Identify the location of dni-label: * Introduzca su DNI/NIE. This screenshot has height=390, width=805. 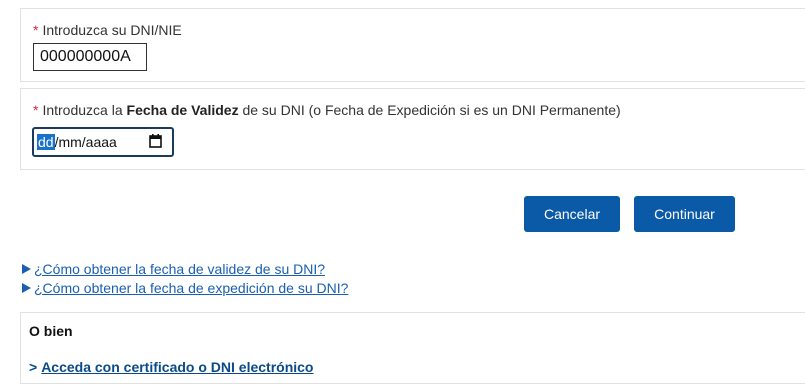
(107, 30).